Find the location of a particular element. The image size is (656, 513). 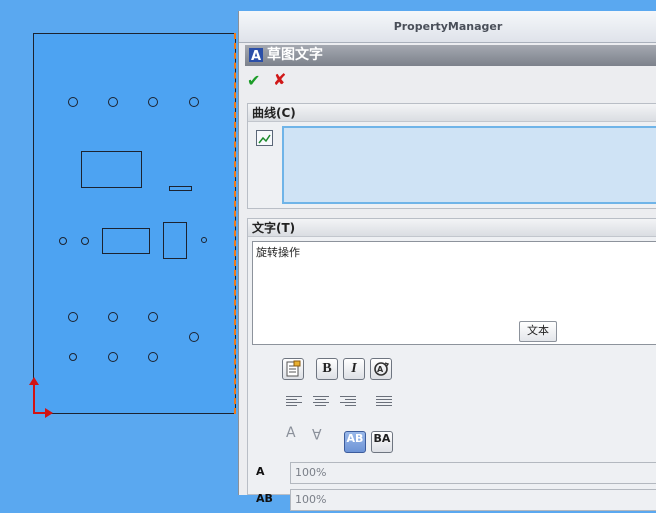

text-group-title: 文字(T) is located at coordinates (452, 228).